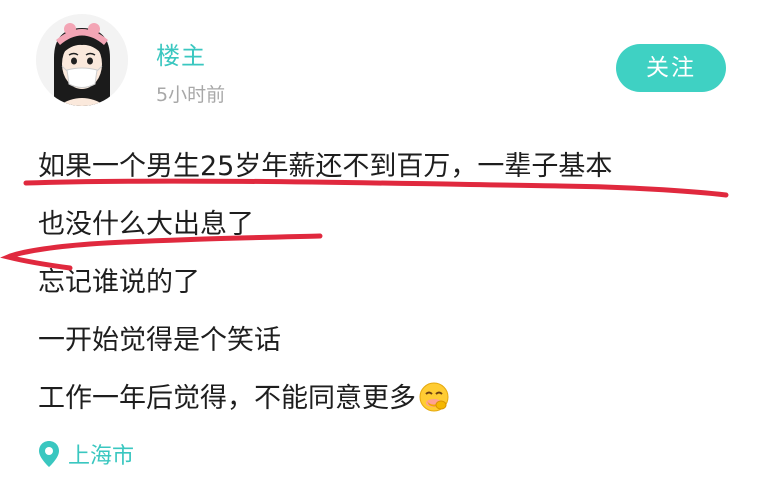 This screenshot has height=480, width=768. I want to click on post-line-4: 一开始觉得是个笑话, so click(159, 340).